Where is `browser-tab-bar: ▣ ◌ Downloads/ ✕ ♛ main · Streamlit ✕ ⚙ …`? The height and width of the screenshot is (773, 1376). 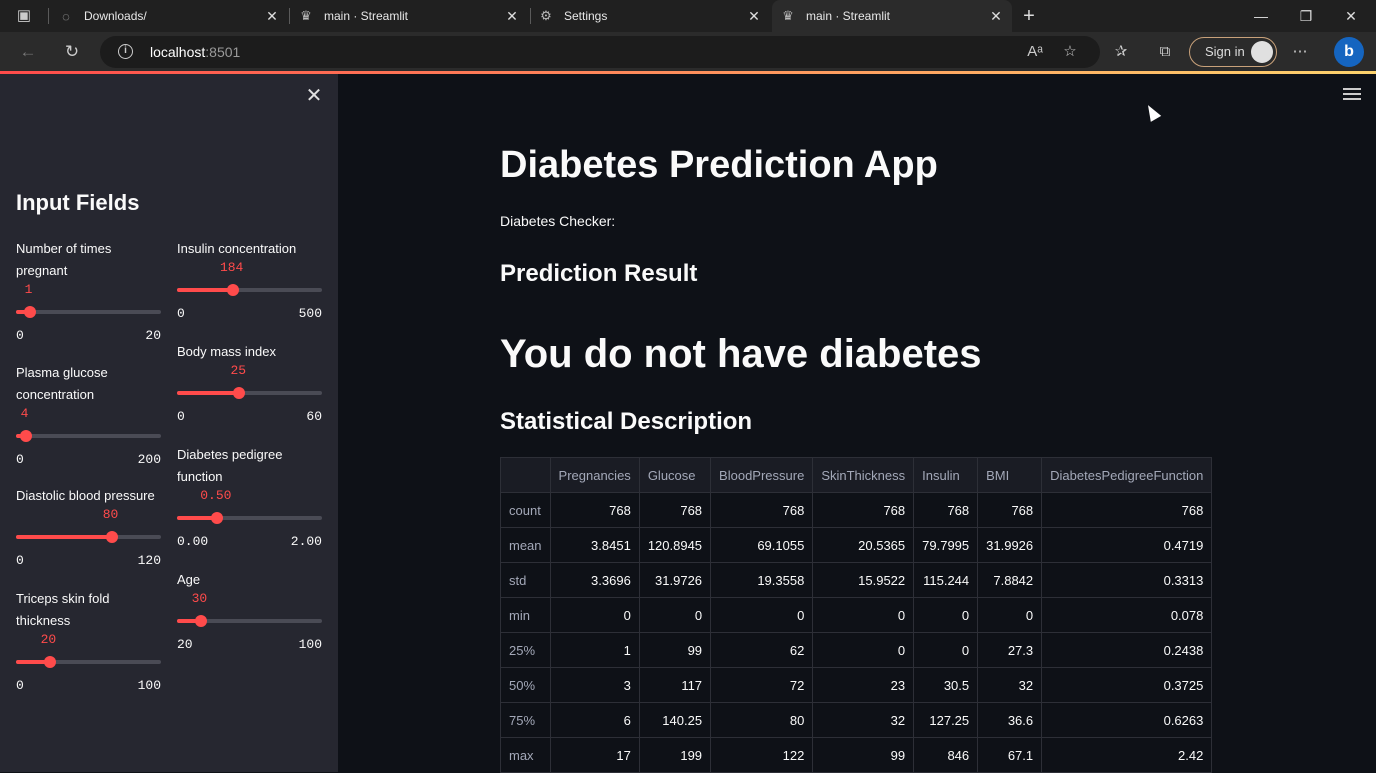 browser-tab-bar: ▣ ◌ Downloads/ ✕ ♛ main · Streamlit ✕ ⚙ … is located at coordinates (688, 16).